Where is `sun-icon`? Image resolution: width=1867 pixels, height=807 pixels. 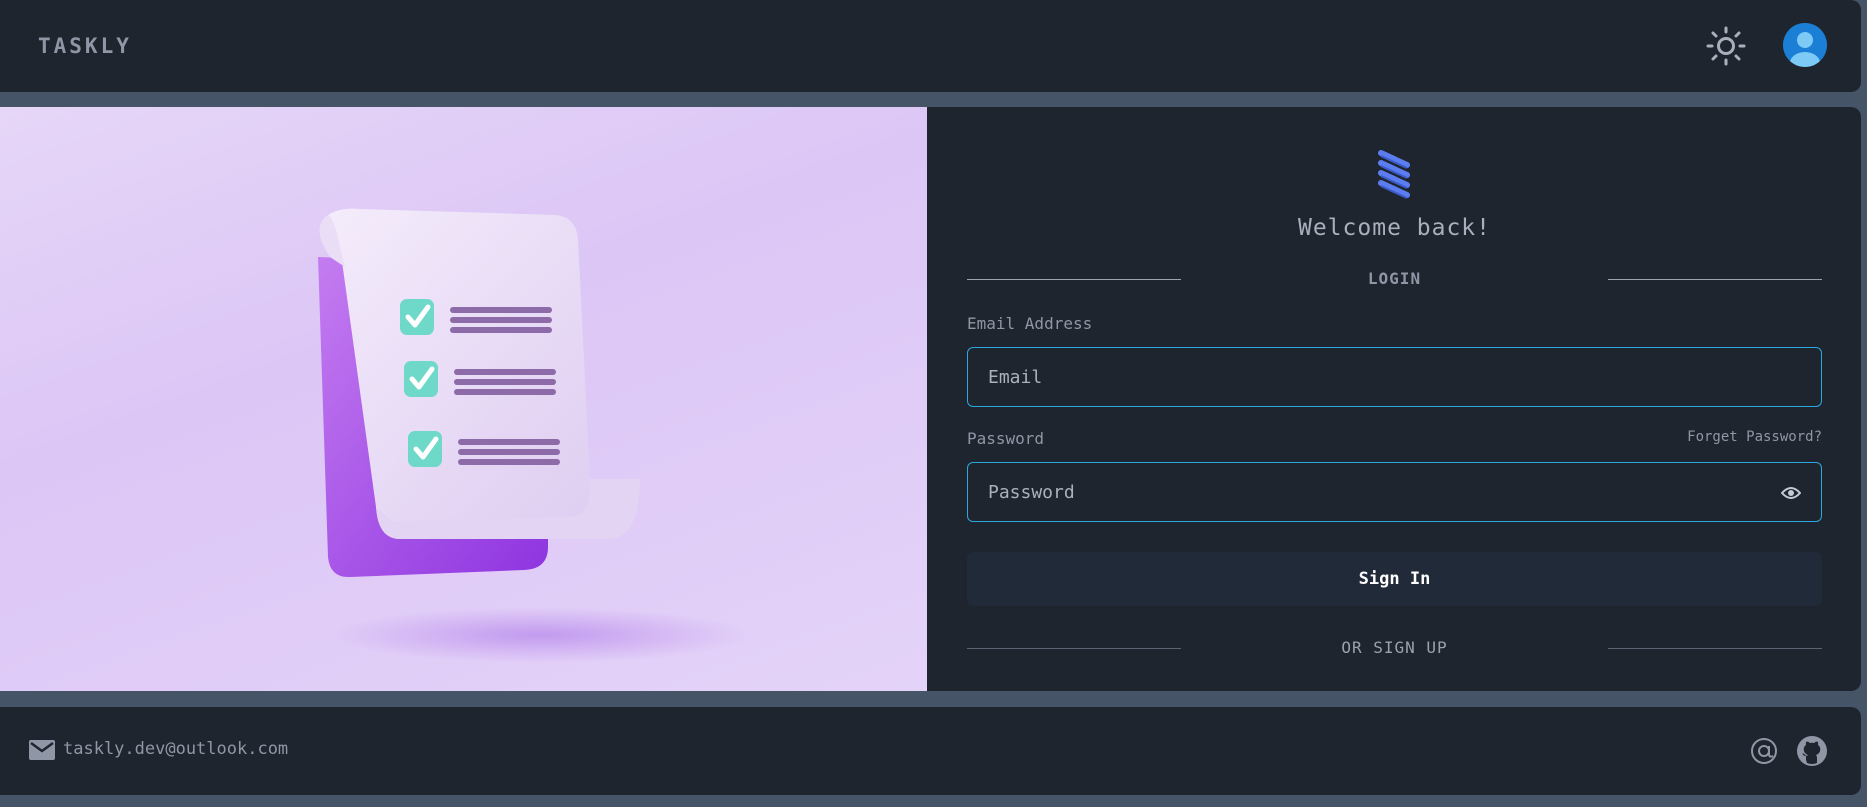 sun-icon is located at coordinates (1726, 46).